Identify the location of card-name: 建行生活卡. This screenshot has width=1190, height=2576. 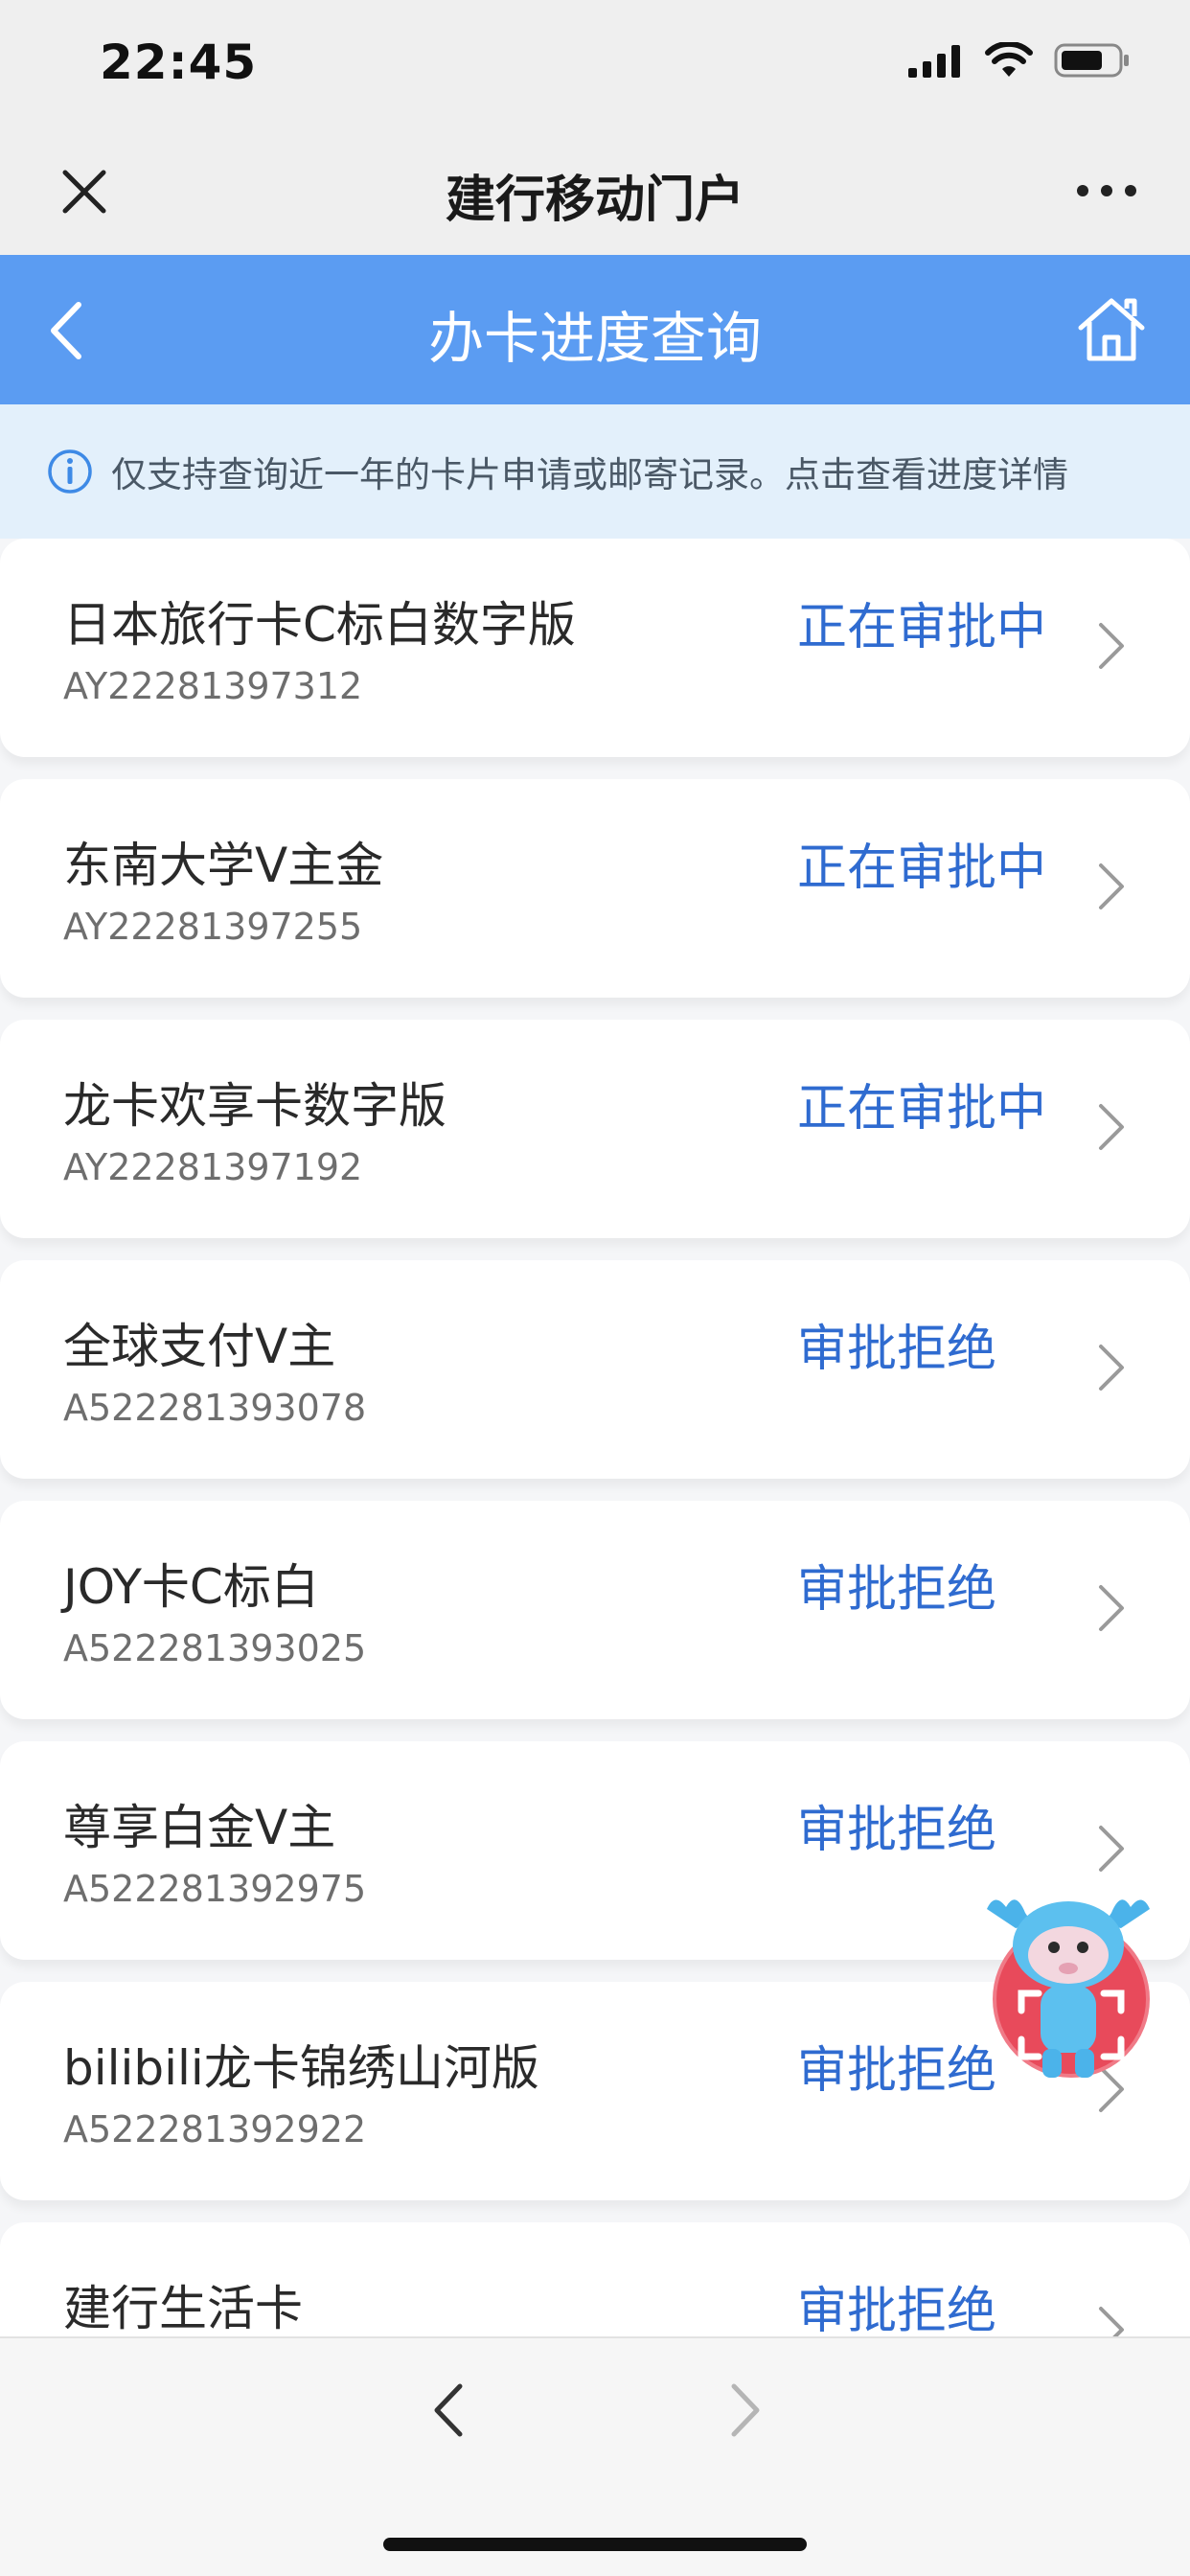
(183, 2308).